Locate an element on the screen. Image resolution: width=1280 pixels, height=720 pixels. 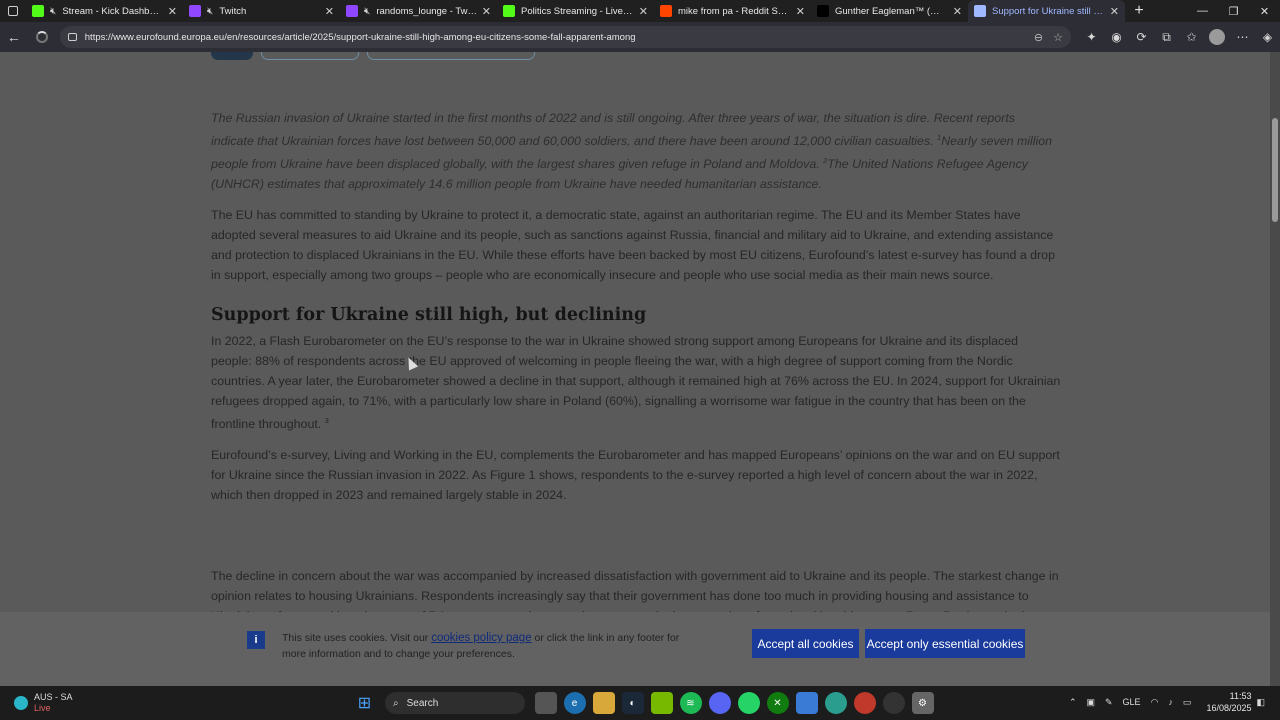
photos-icon is located at coordinates (806, 703).